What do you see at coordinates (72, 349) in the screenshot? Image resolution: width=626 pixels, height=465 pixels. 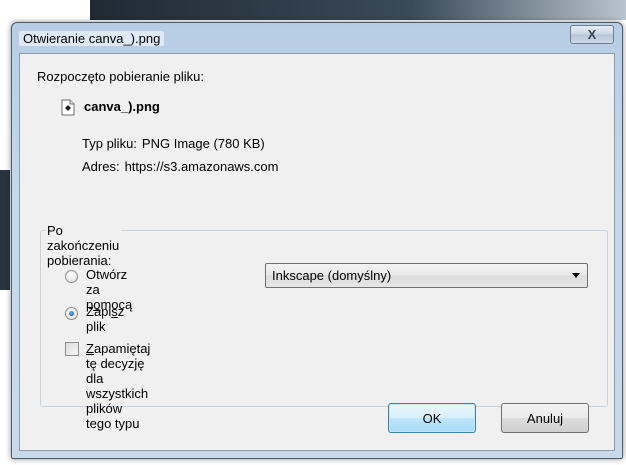 I see `remember-decision-checkbox` at bounding box center [72, 349].